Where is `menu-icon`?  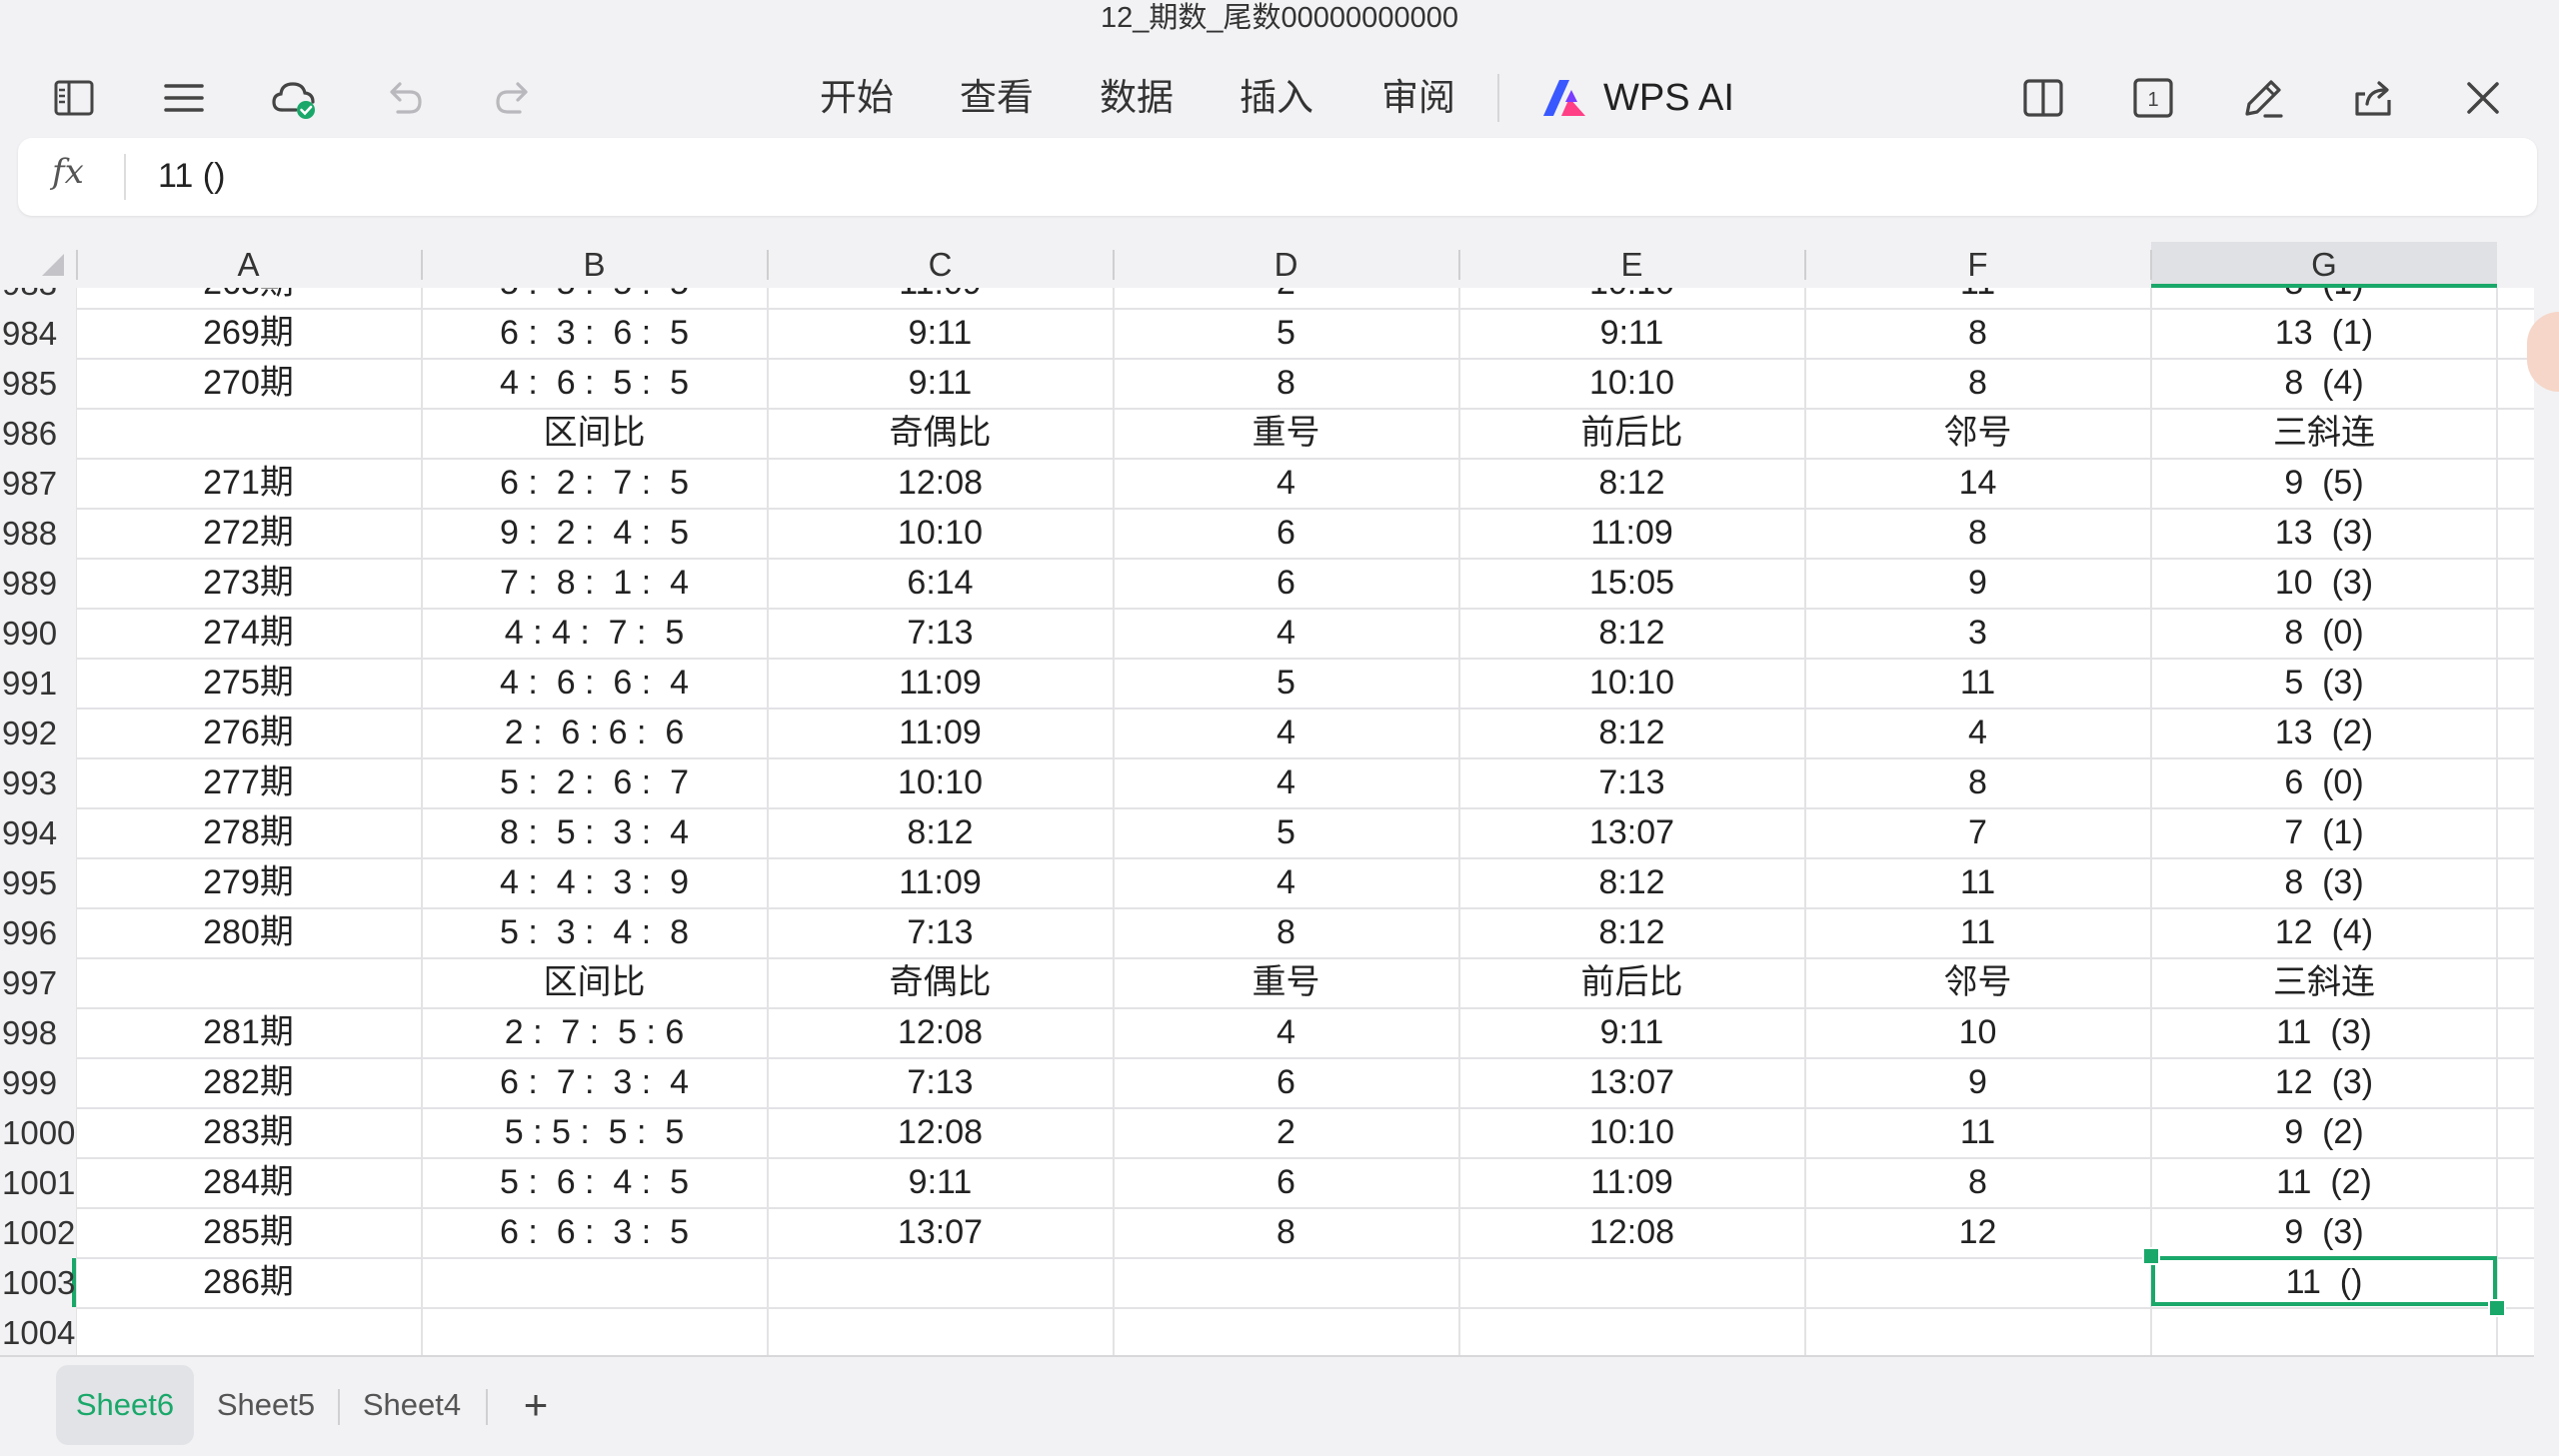 menu-icon is located at coordinates (184, 98).